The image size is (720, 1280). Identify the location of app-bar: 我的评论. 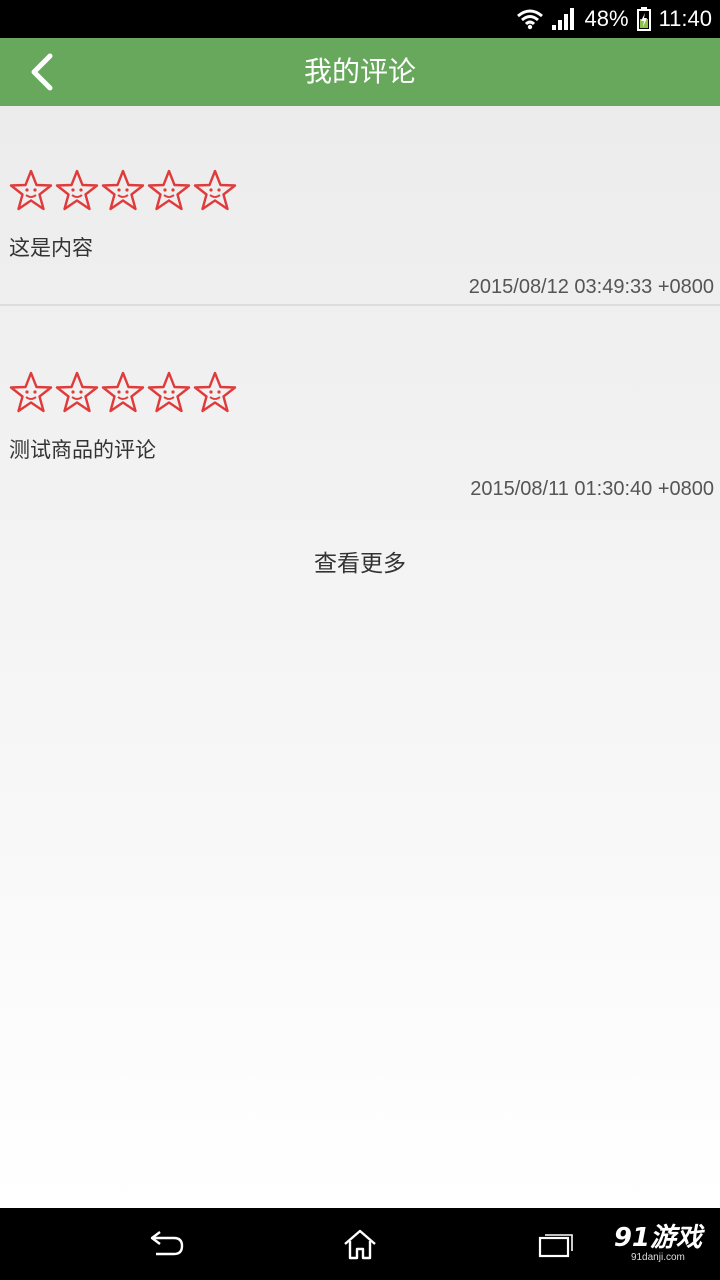
(360, 72).